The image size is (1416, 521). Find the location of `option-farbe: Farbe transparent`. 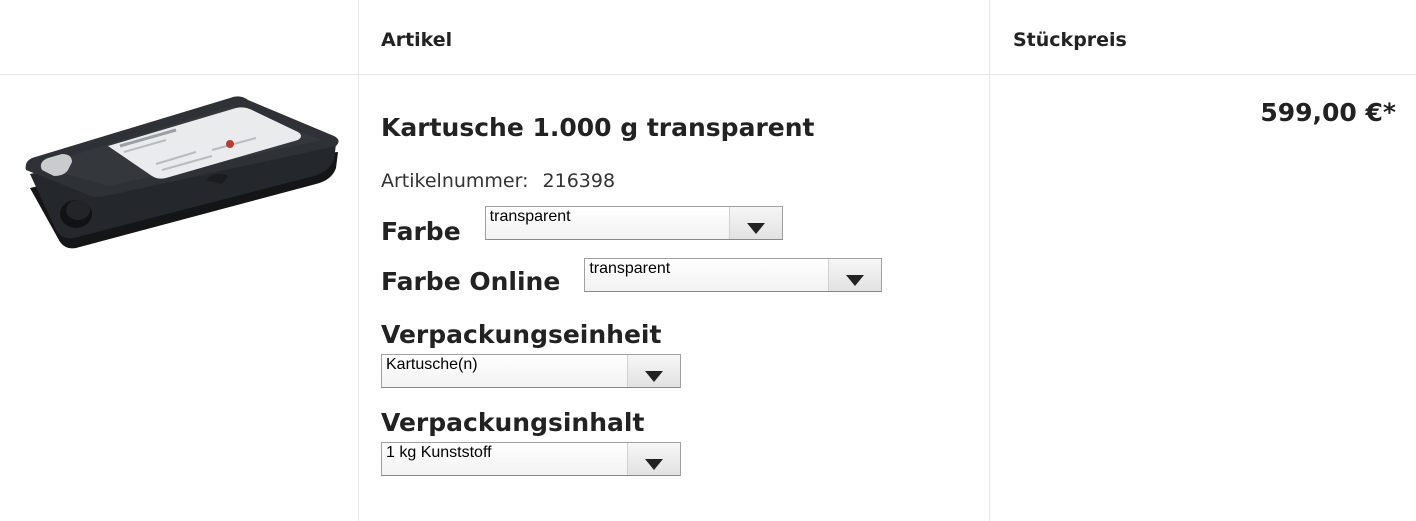

option-farbe: Farbe transparent is located at coordinates (676, 226).